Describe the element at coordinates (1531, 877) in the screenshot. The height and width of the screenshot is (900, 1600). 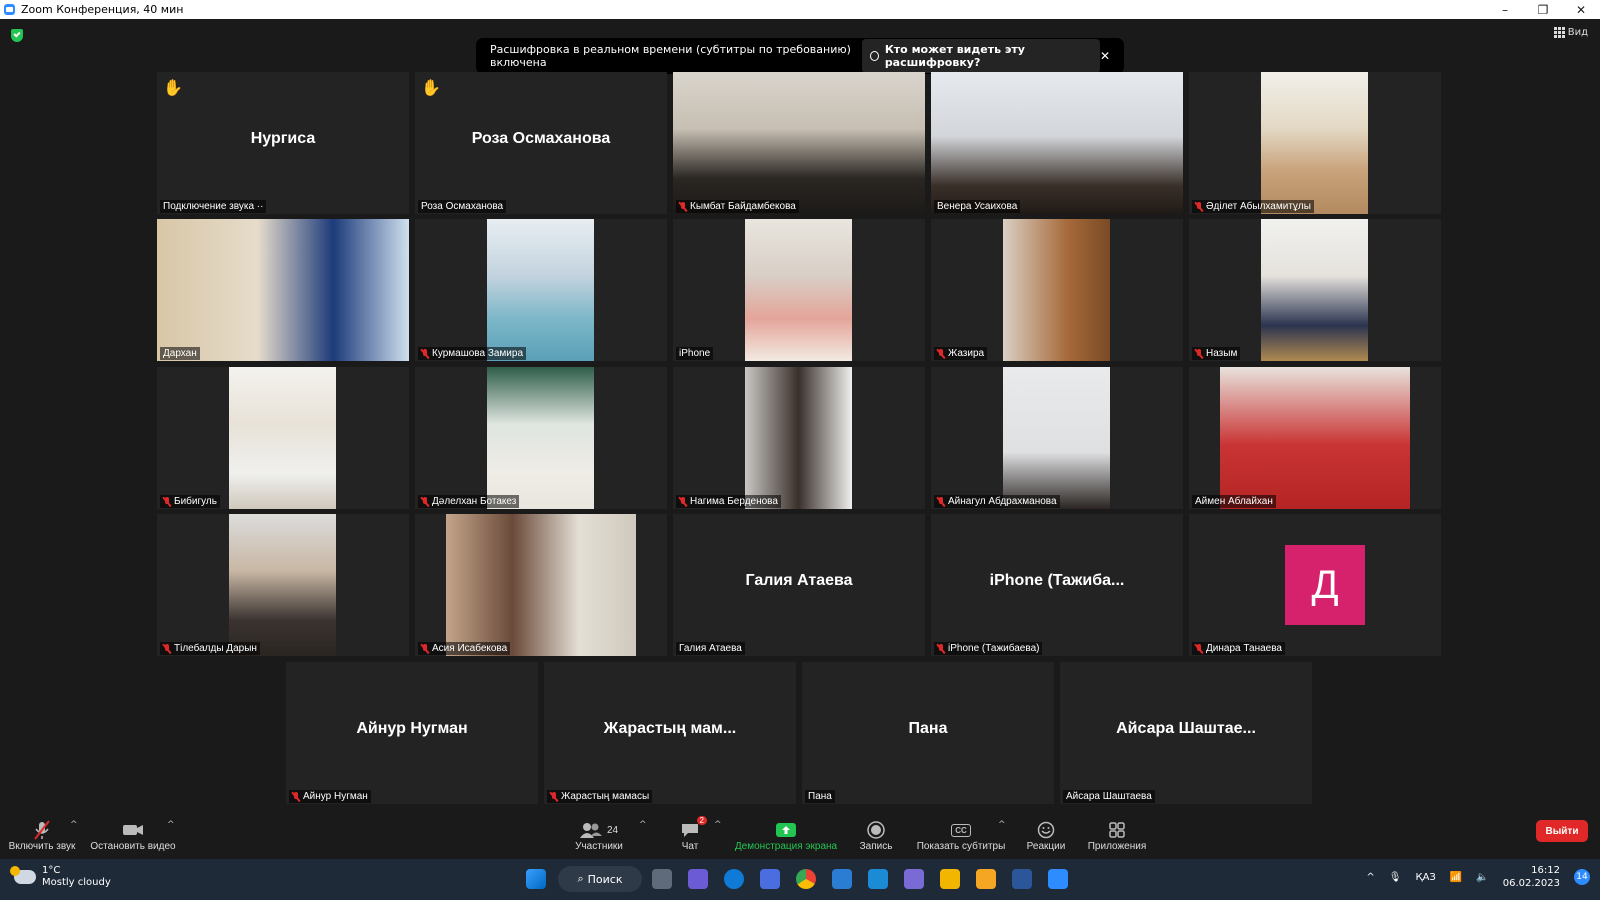
I see `clock: 16:12 06.02.2023` at that location.